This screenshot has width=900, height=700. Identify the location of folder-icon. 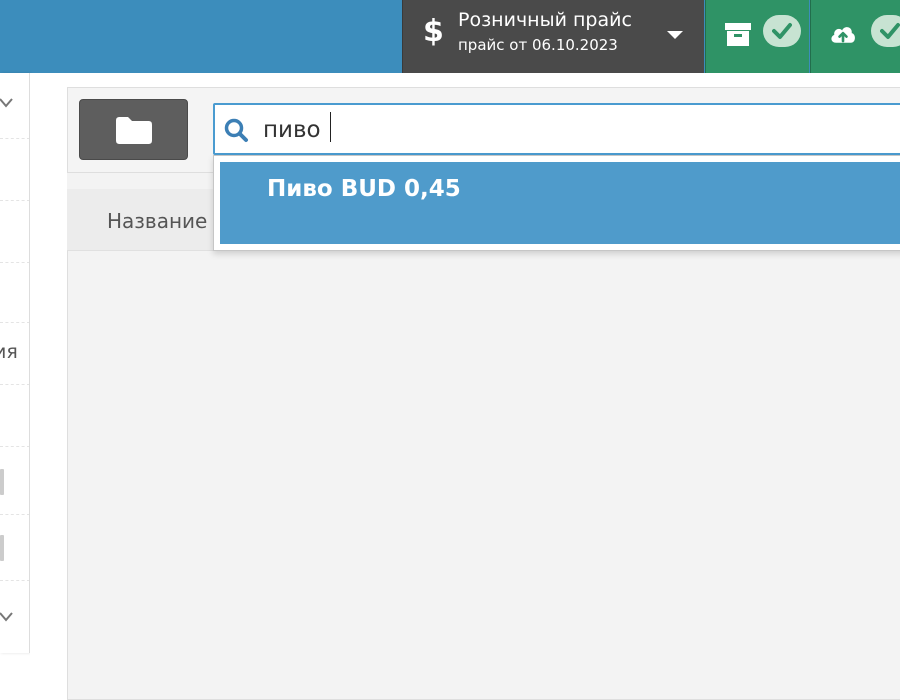
(134, 130).